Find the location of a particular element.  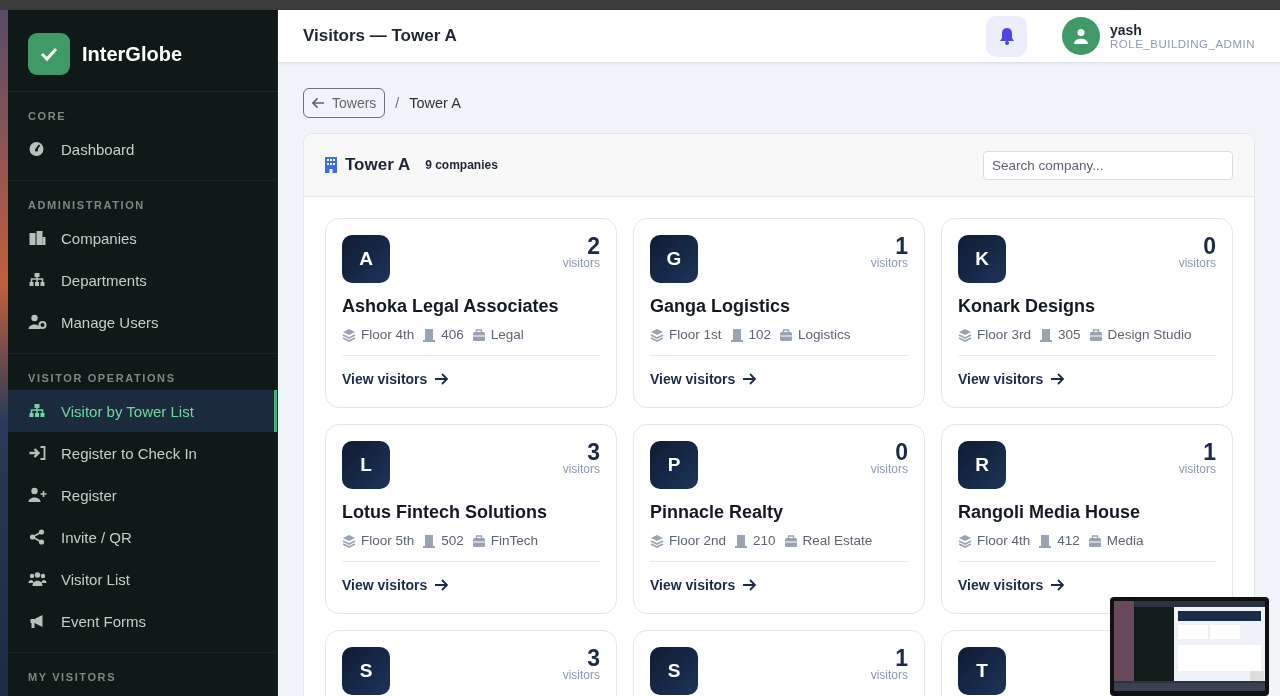

company-name: Pinnacle Realty is located at coordinates (717, 512).